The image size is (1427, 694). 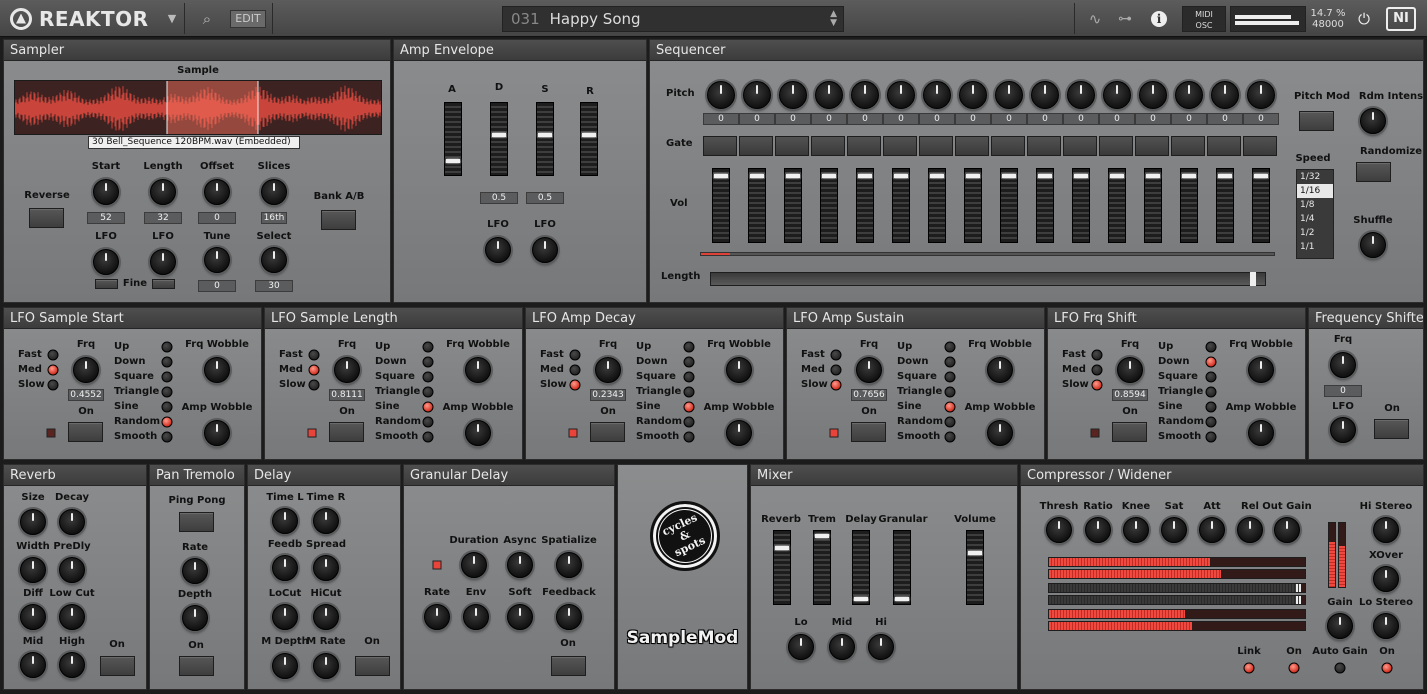 What do you see at coordinates (1401, 18) in the screenshot?
I see `ni-logo-button: NI` at bounding box center [1401, 18].